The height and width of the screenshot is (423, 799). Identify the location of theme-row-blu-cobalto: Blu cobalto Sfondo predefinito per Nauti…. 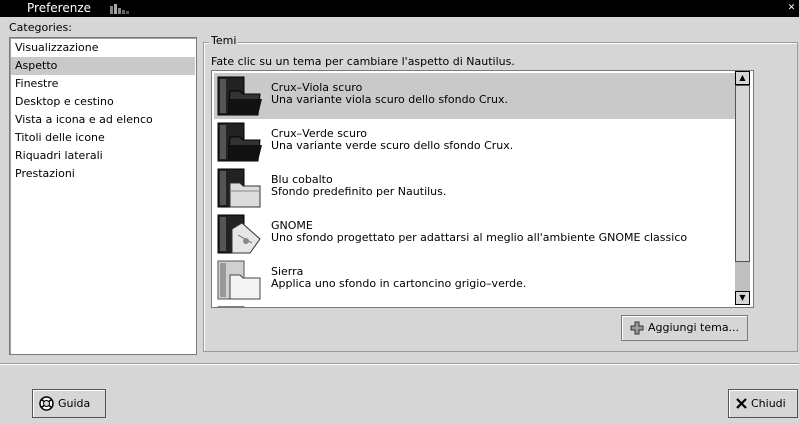
(475, 188).